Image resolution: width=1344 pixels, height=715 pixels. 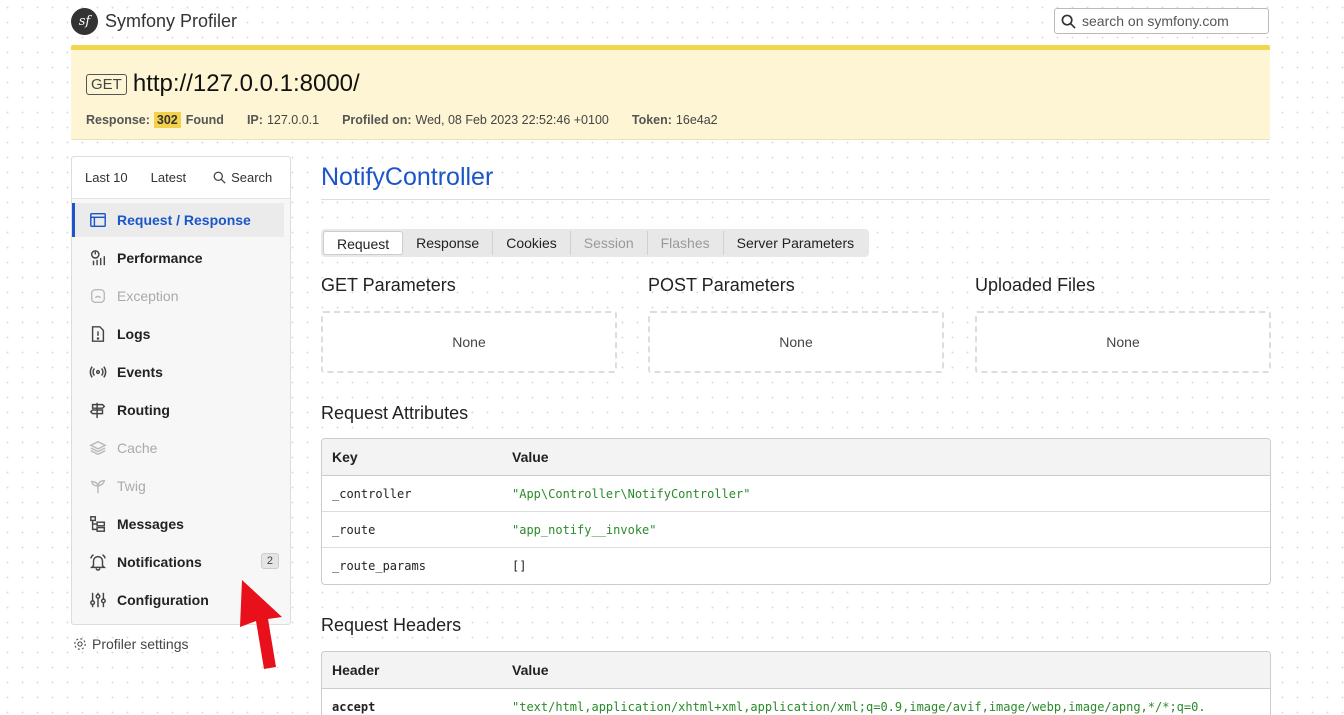 What do you see at coordinates (796, 566) in the screenshot?
I see `table-row: _route_params []` at bounding box center [796, 566].